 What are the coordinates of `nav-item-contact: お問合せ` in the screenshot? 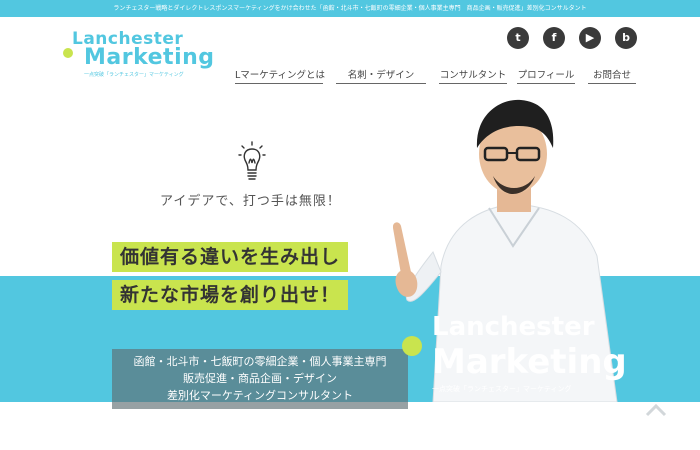 It's located at (612, 75).